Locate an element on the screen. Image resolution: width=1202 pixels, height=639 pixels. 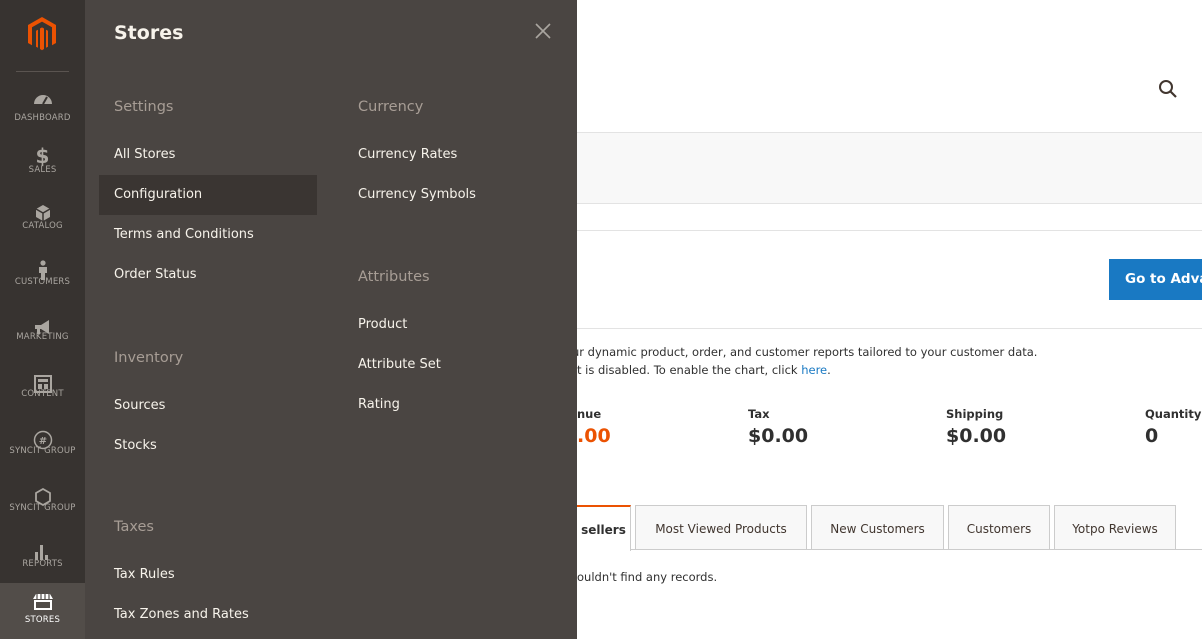
sidebar-item-label: REPORTS is located at coordinates (42, 564).